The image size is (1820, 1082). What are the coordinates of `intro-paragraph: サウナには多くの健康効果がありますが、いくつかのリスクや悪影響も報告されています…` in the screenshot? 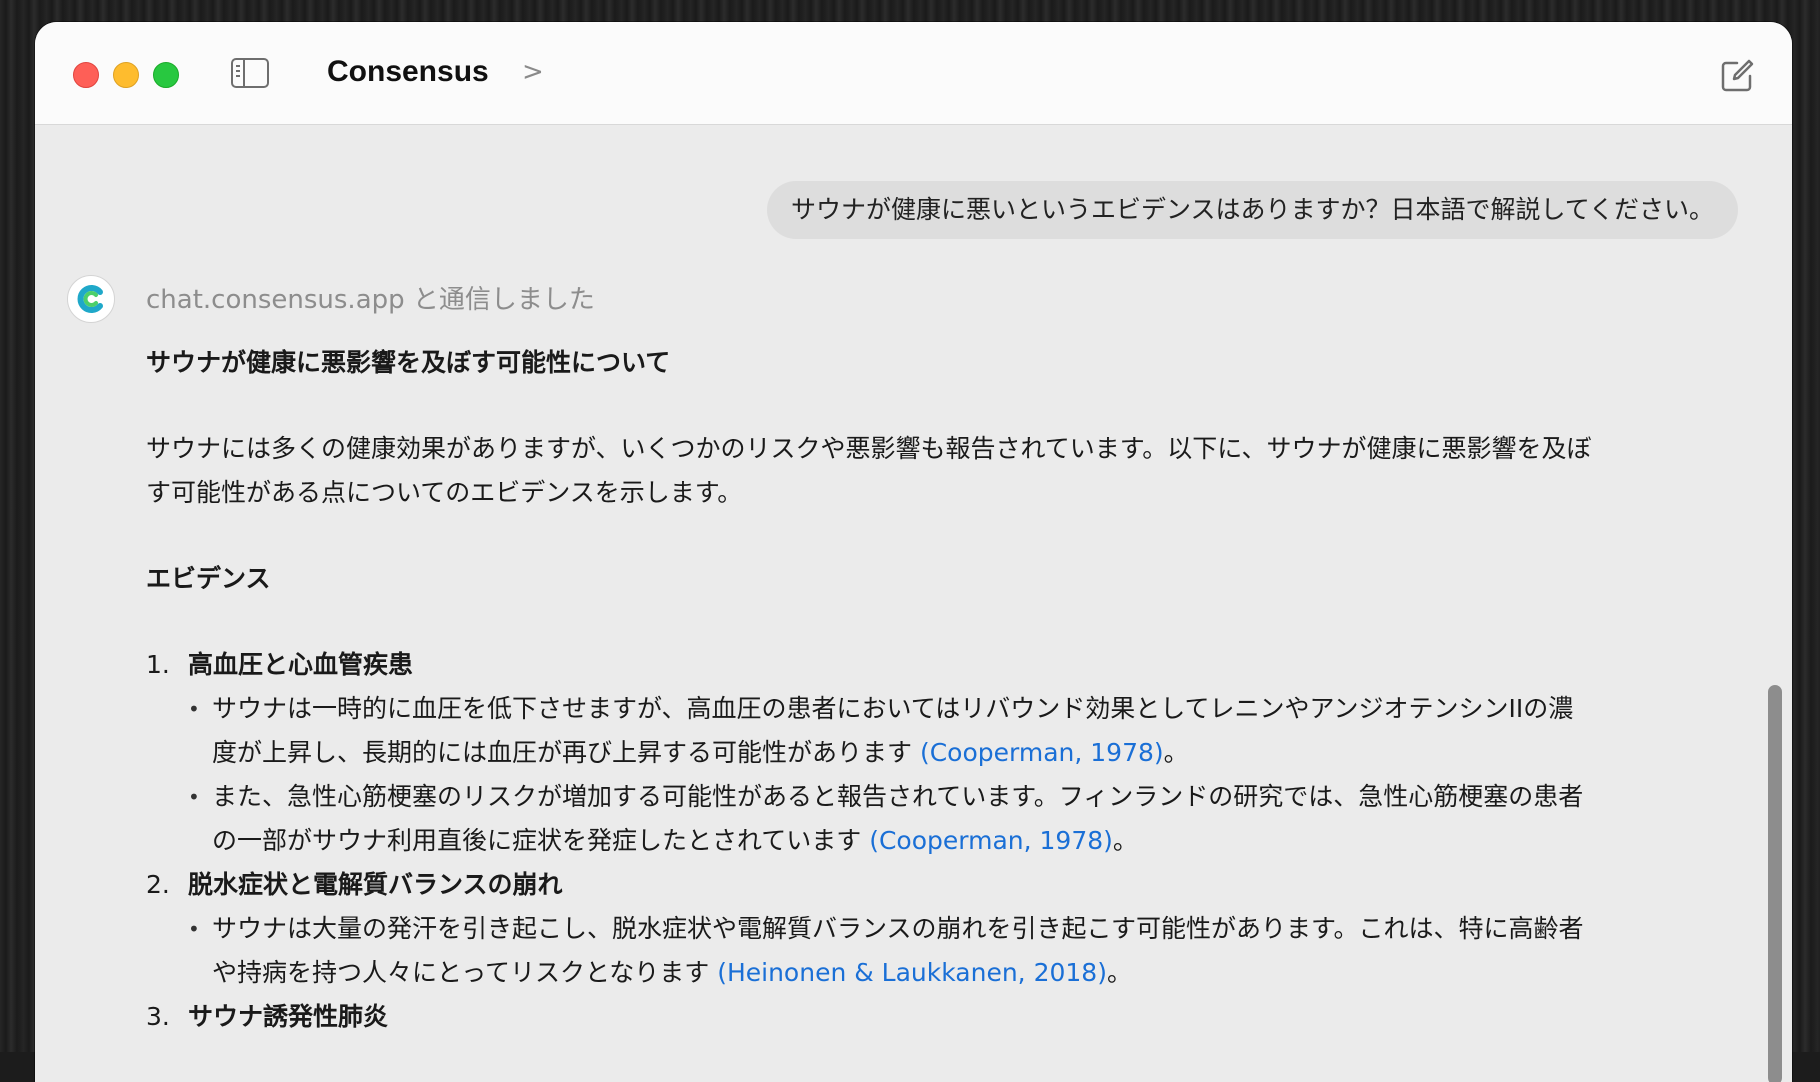 It's located at (923, 471).